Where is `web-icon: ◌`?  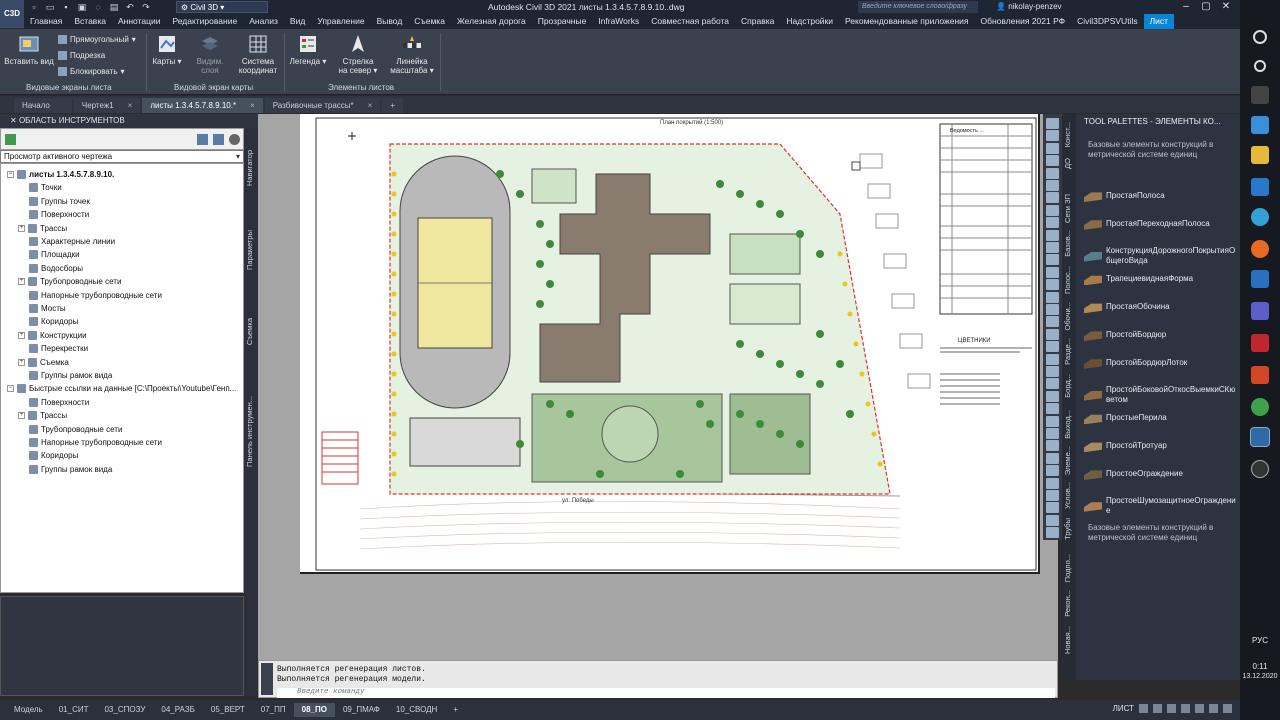 web-icon: ◌ is located at coordinates (98, 7).